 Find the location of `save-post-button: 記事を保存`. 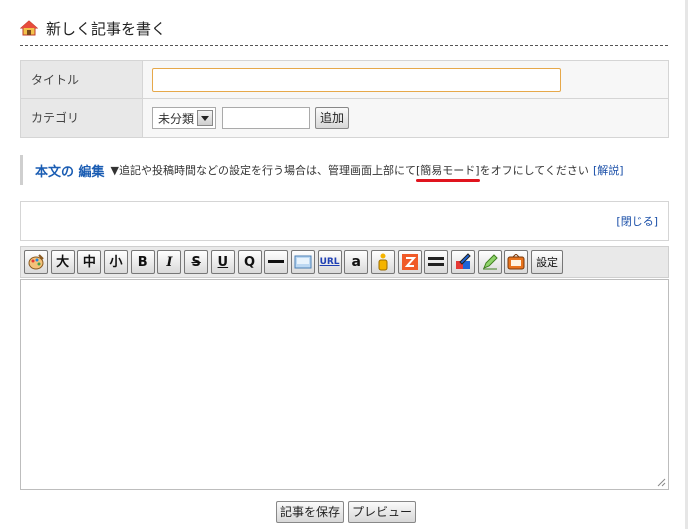

save-post-button: 記事を保存 is located at coordinates (310, 512).